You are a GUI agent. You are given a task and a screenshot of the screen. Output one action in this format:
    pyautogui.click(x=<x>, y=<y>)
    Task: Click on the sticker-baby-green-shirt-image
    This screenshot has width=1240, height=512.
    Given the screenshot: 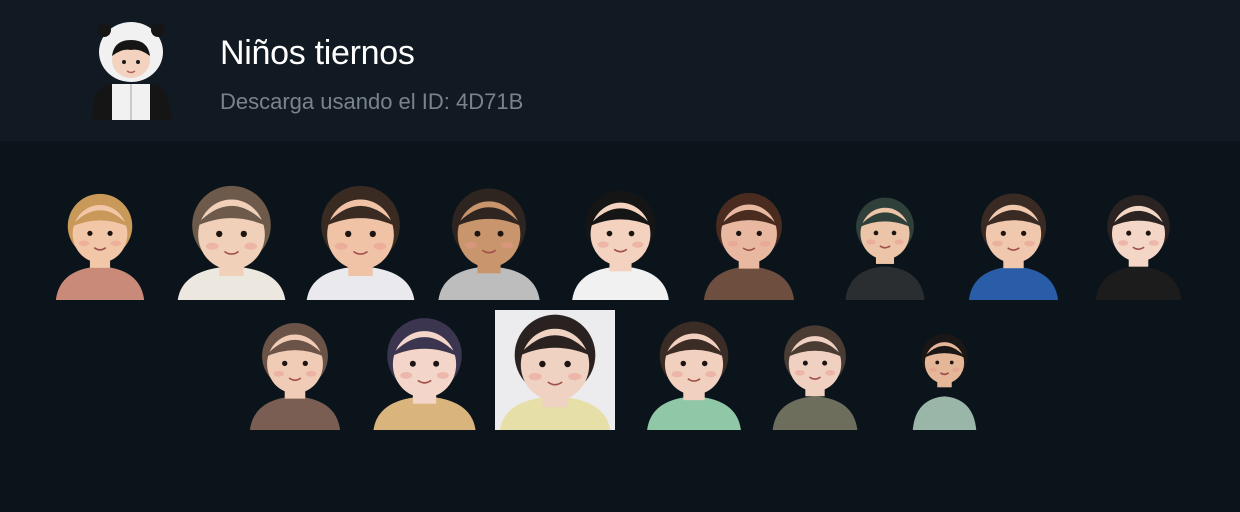 What is the action you would take?
    pyautogui.click(x=694, y=375)
    